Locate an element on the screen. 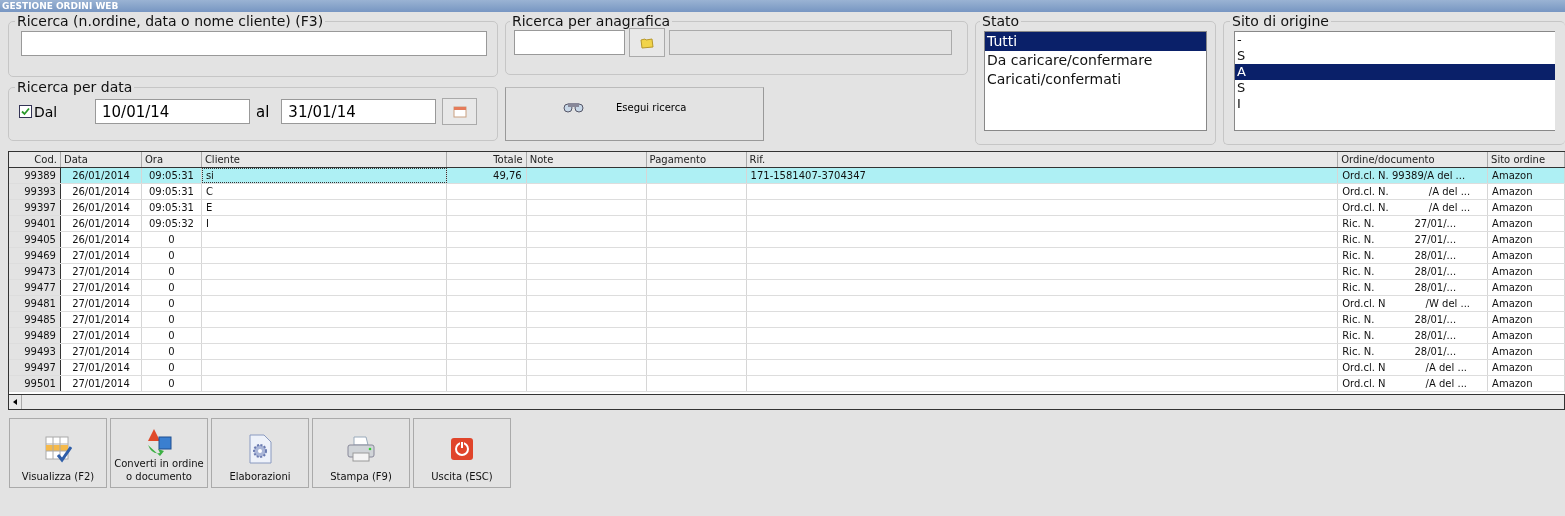  date-to-label: al is located at coordinates (263, 111).